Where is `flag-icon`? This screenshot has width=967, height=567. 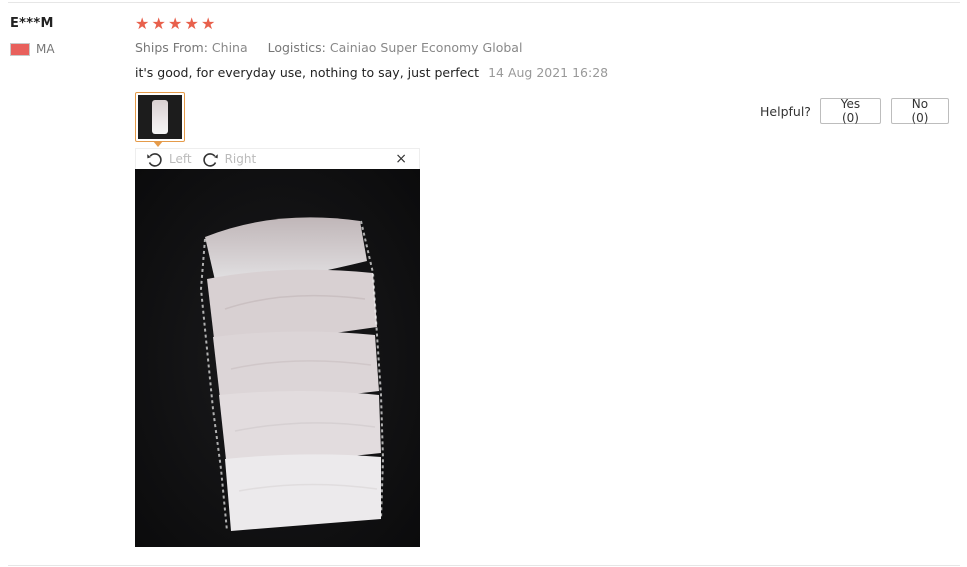 flag-icon is located at coordinates (20, 49).